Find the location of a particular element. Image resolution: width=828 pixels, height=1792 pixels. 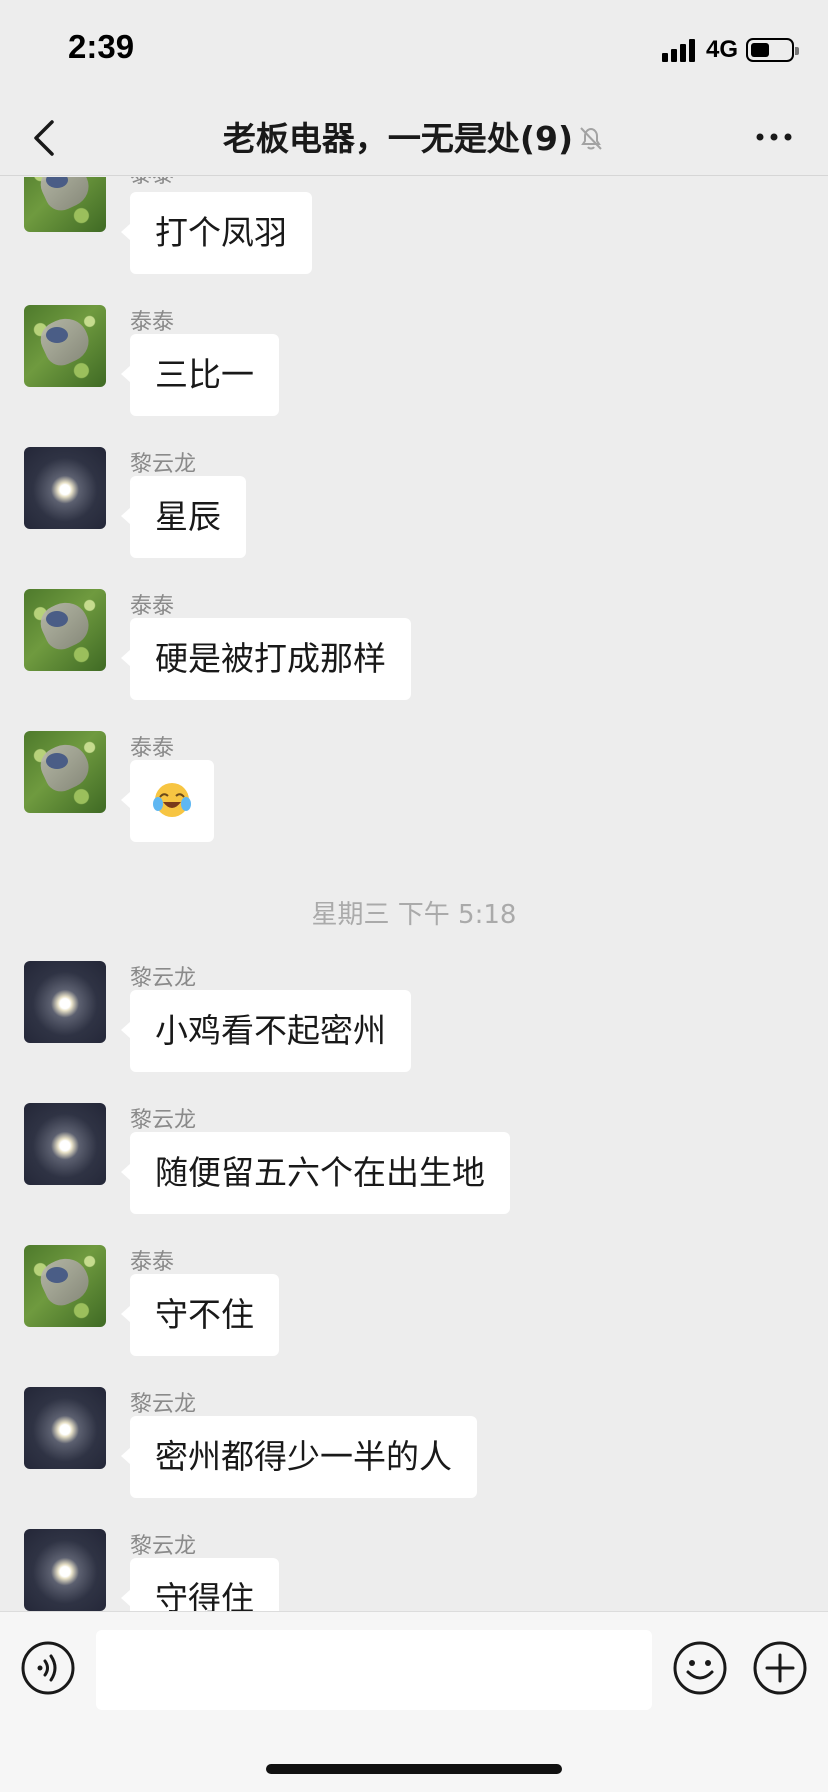

message-row: 泰泰 守不住 is located at coordinates (414, 1306).